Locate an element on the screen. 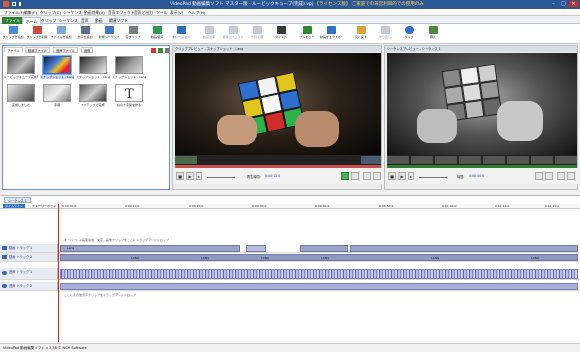 The width and height of the screenshot is (580, 352). export-video-button: 動画をエクスポート is located at coordinates (331, 34).